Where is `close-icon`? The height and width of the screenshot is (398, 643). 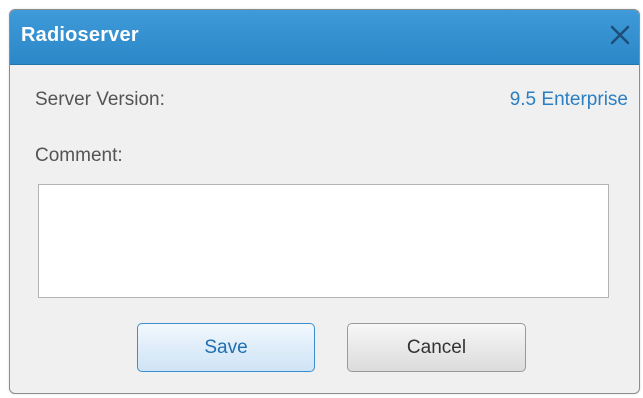 close-icon is located at coordinates (620, 35).